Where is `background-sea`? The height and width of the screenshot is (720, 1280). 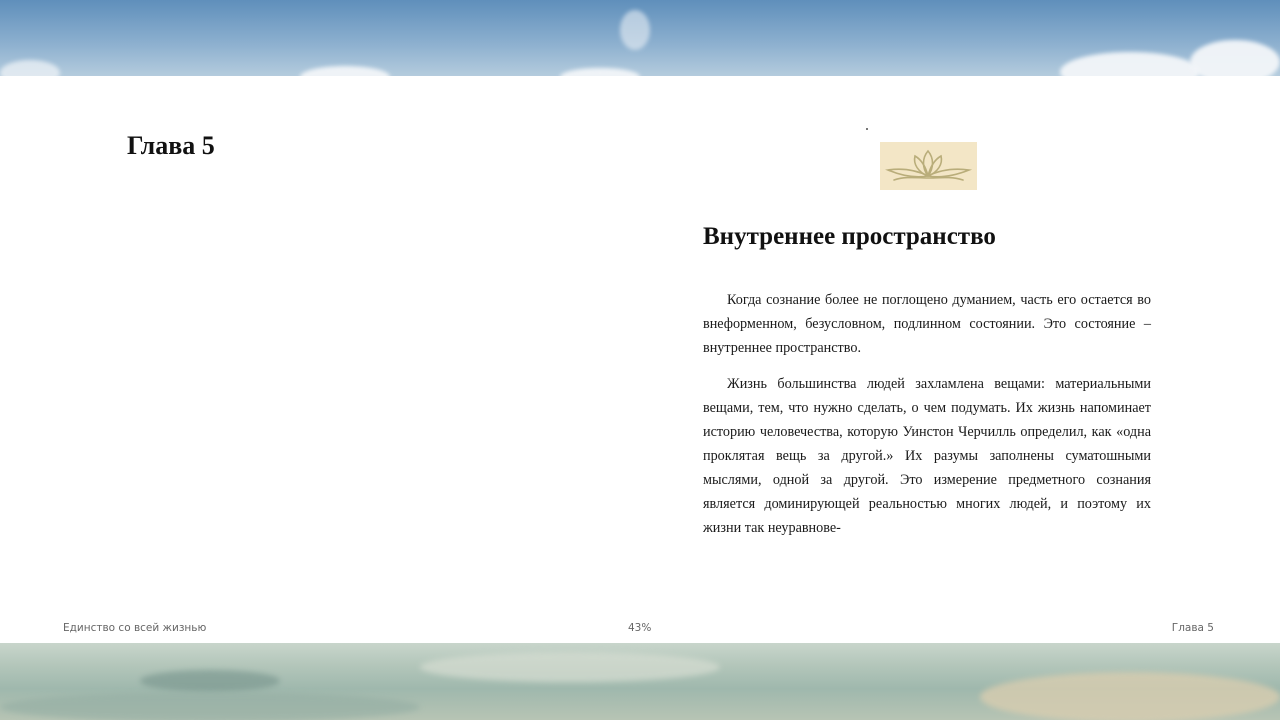 background-sea is located at coordinates (640, 681).